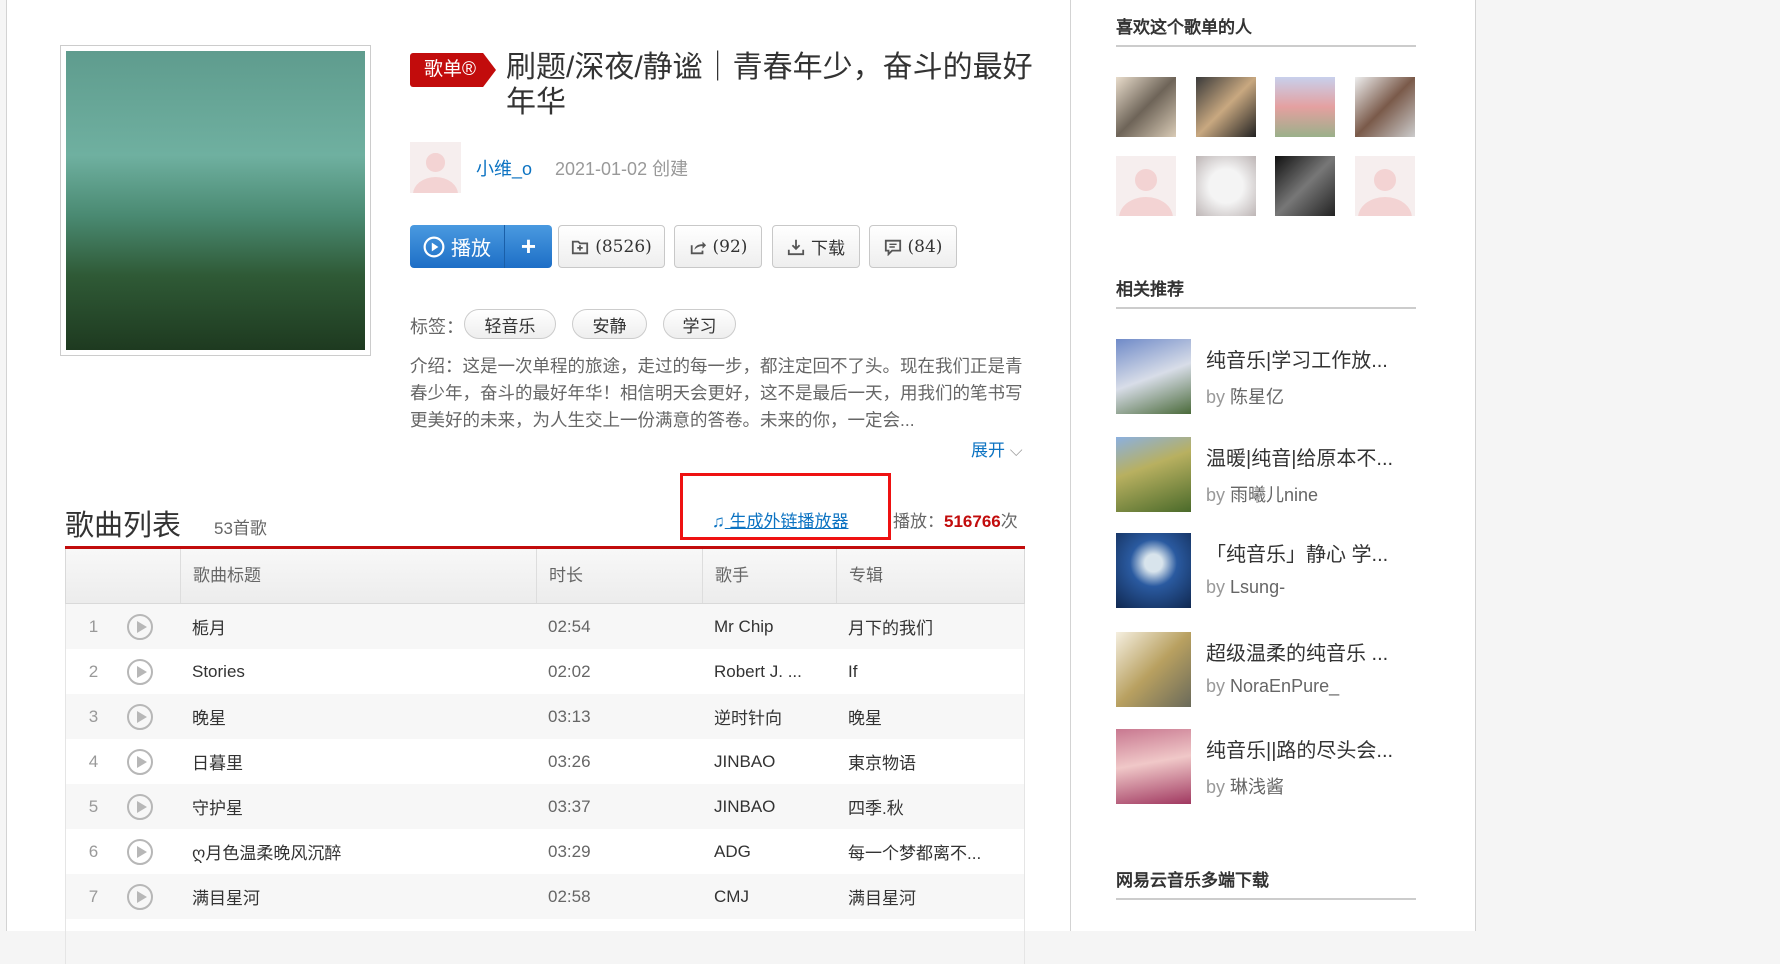 Image resolution: width=1780 pixels, height=964 pixels. I want to click on song-album: 四季.秋, so click(930, 806).